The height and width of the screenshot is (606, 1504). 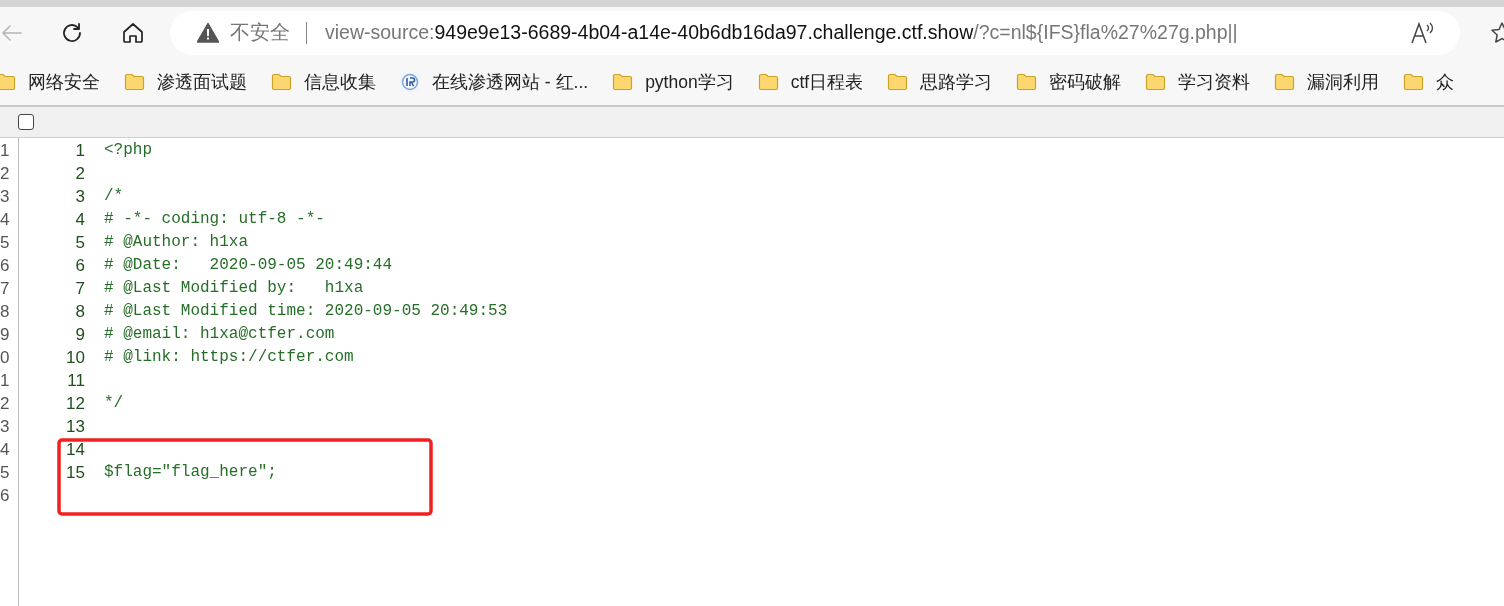 I want to click on bookmark-item: 网络安全, so click(x=50, y=81).